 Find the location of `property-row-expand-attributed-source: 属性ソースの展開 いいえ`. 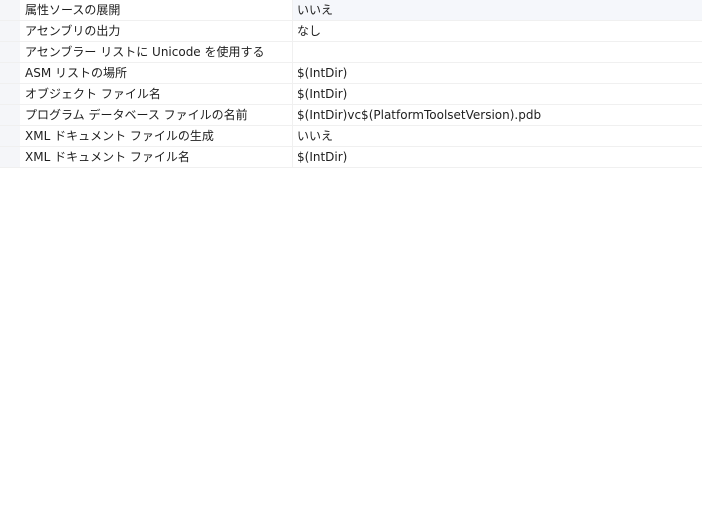

property-row-expand-attributed-source: 属性ソースの展開 いいえ is located at coordinates (351, 10).